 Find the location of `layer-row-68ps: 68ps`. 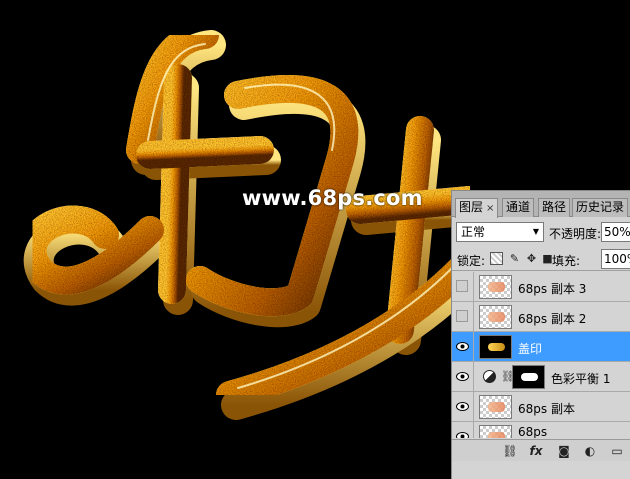

layer-row-68ps: 68ps is located at coordinates (541, 430).